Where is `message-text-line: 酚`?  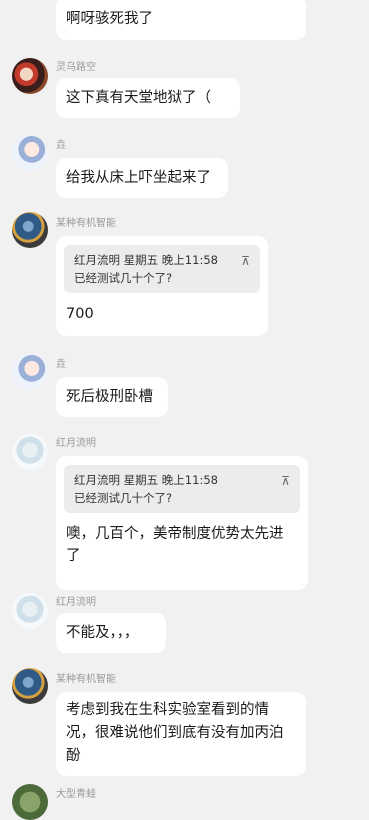
message-text-line: 酚 is located at coordinates (73, 756).